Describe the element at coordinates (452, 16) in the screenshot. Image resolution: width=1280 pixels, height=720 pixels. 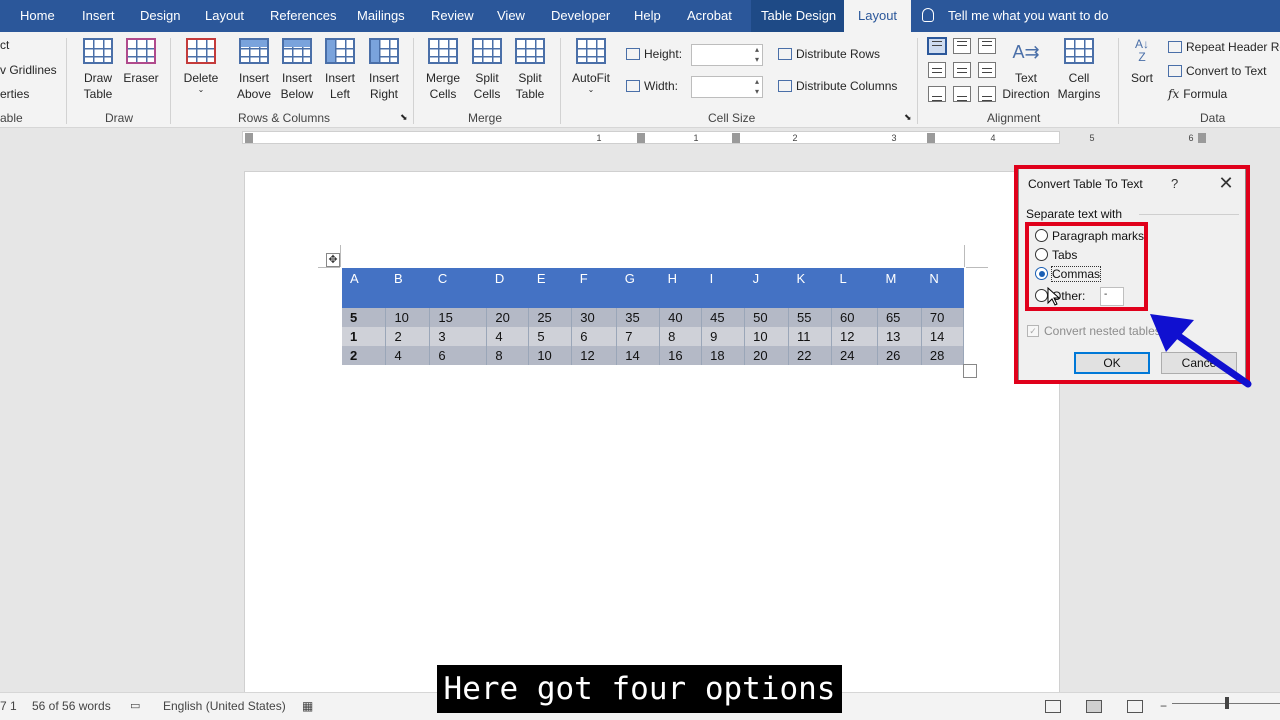
I see `tab-review: Review` at that location.